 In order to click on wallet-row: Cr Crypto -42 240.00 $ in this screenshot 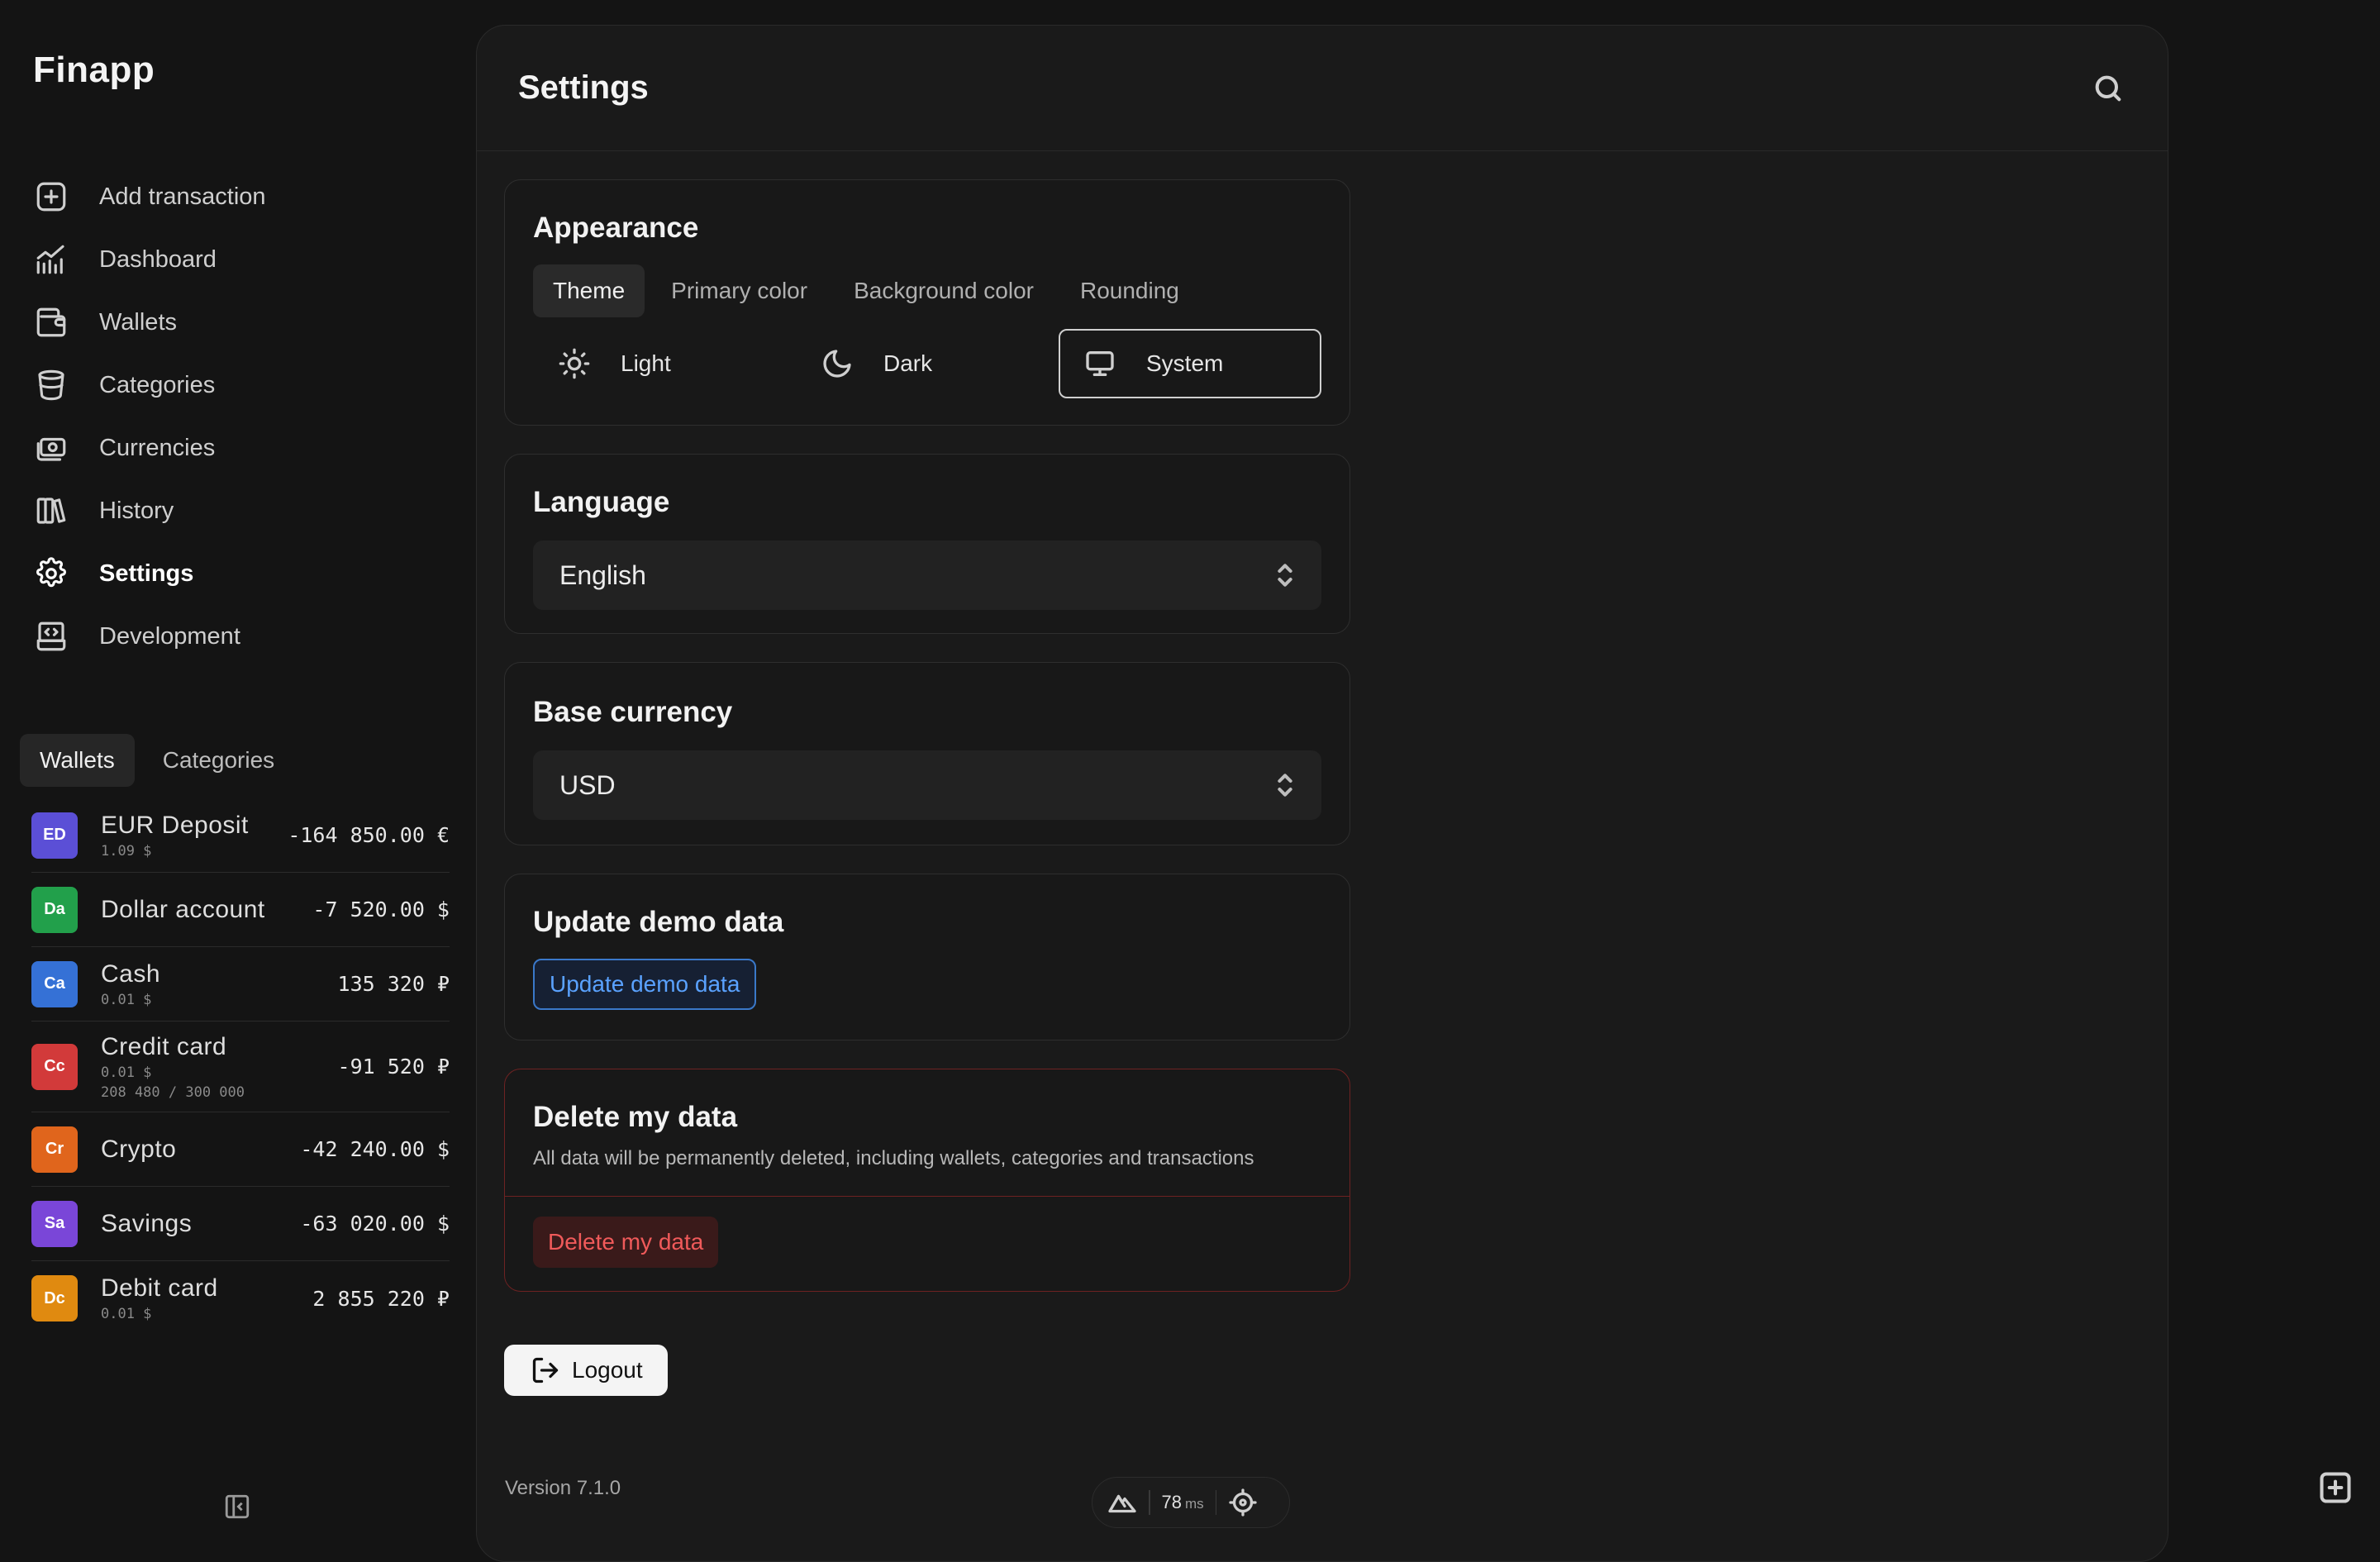, I will do `click(240, 1149)`.